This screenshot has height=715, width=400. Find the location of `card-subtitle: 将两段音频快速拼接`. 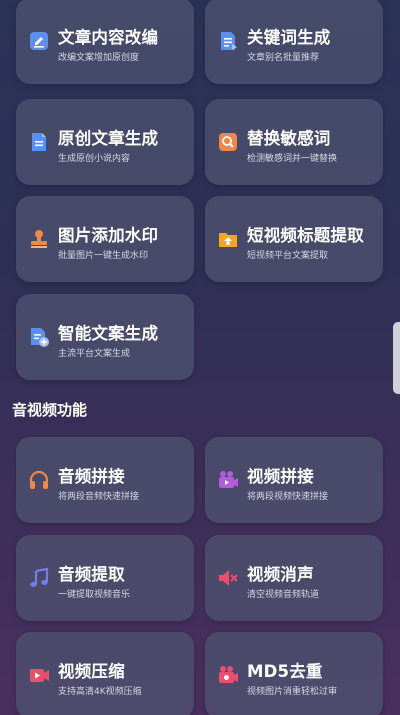

card-subtitle: 将两段音频快速拼接 is located at coordinates (99, 497).